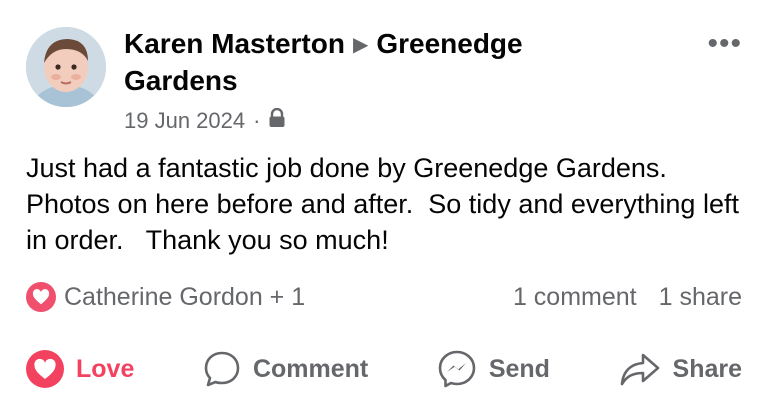  I want to click on reactions-left: Catherine Gordon + 1, so click(165, 297).